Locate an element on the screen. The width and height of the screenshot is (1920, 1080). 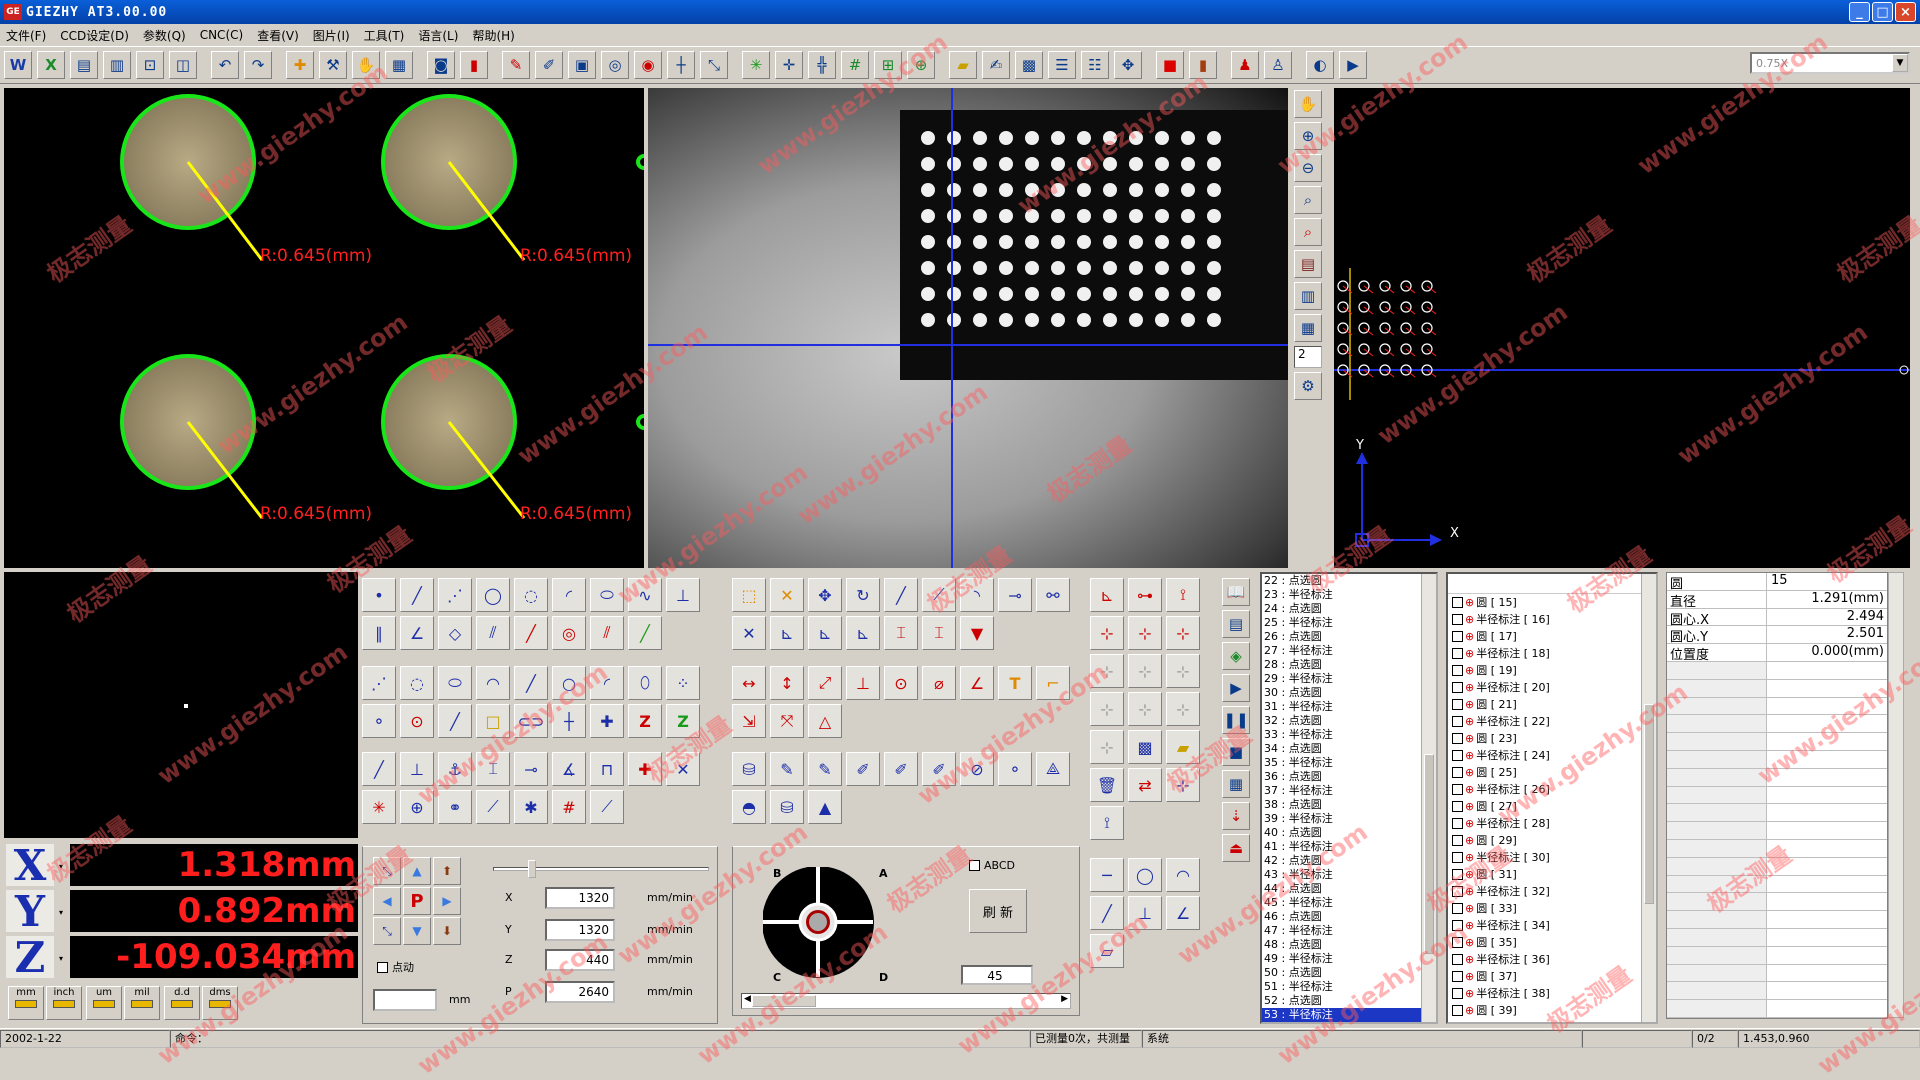
cad-icon: ◫ is located at coordinates (183, 65).